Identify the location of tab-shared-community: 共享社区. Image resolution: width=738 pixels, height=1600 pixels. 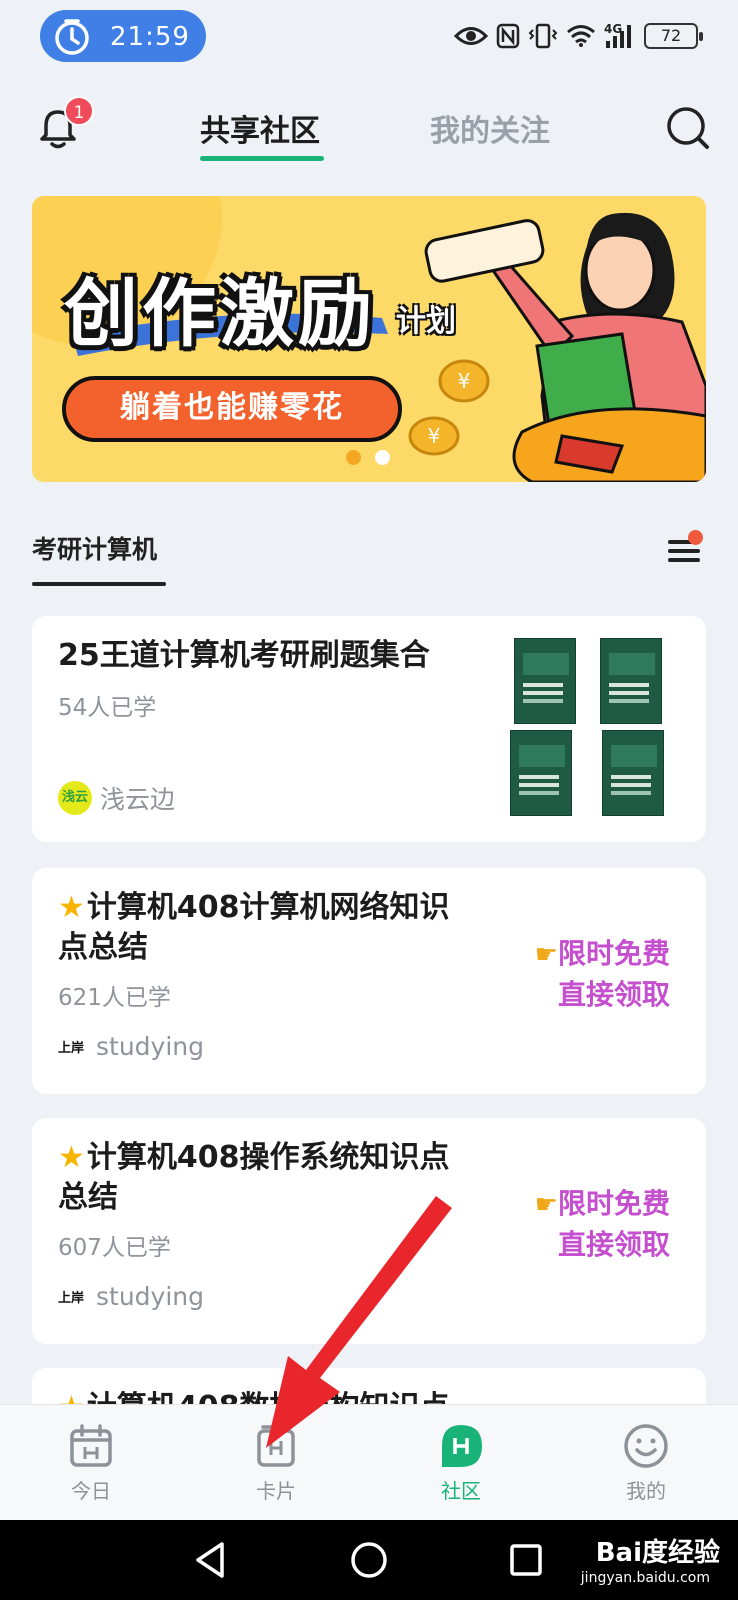
(260, 128).